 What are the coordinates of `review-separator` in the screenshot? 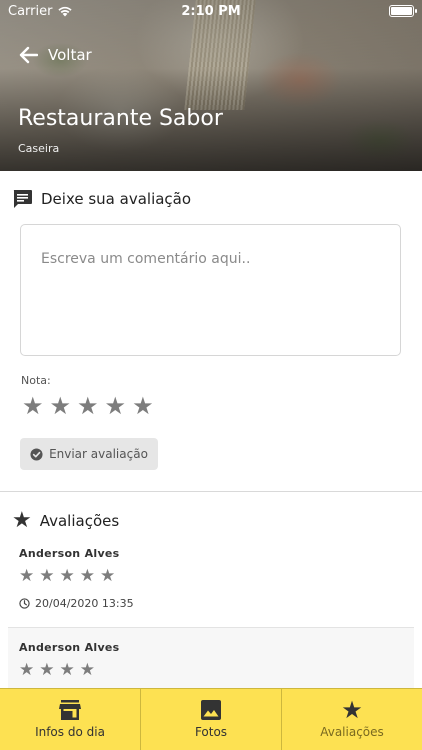 It's located at (211, 627).